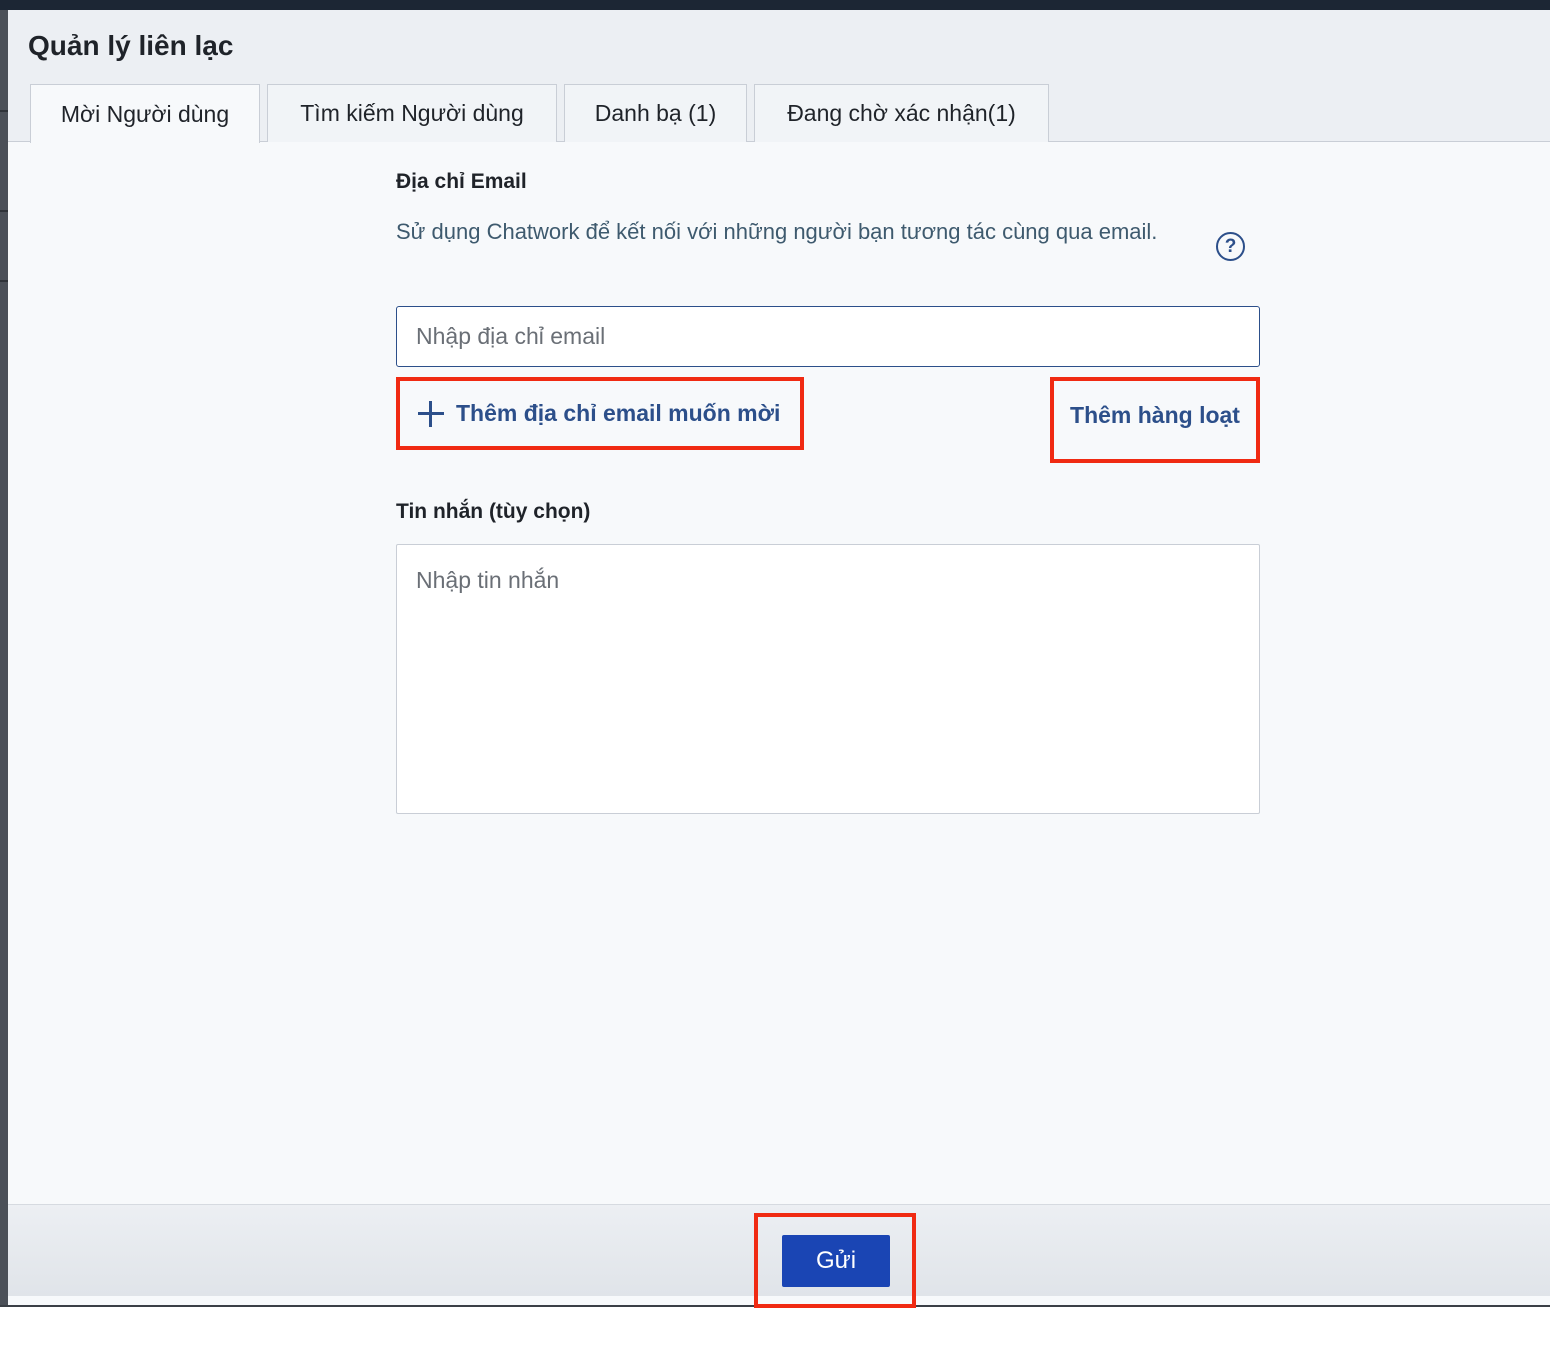 The height and width of the screenshot is (1350, 1550). I want to click on top-bar, so click(775, 5).